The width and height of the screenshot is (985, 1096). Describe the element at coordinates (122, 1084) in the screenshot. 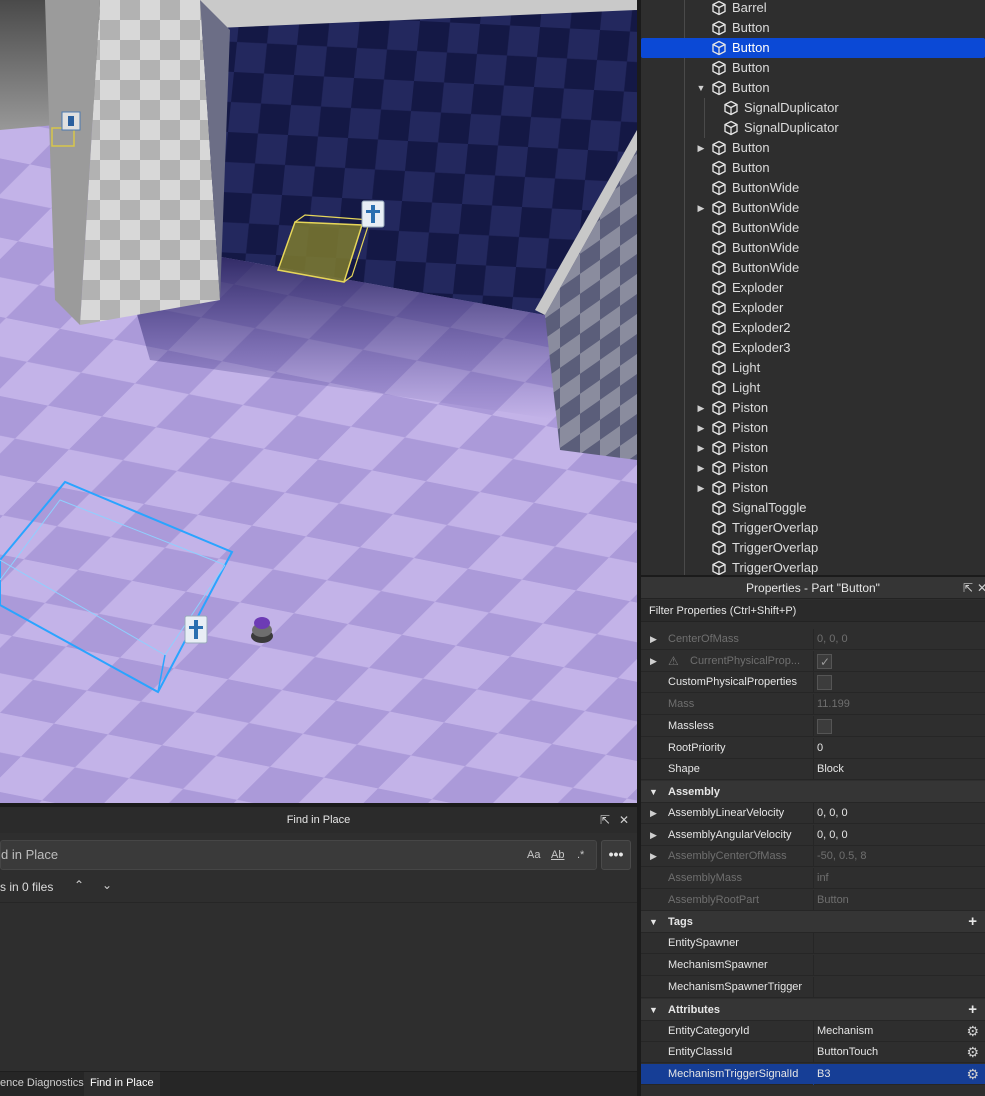

I see `tab-find-in-place: Find in Place` at that location.